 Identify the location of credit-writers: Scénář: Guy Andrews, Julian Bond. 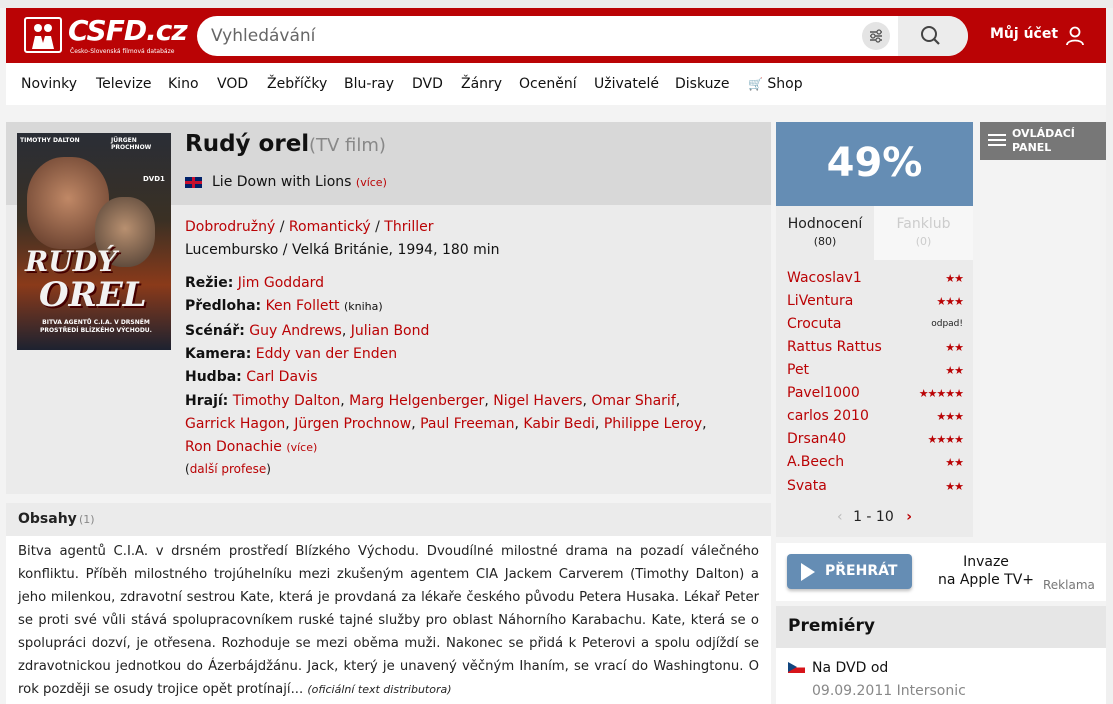
(307, 331).